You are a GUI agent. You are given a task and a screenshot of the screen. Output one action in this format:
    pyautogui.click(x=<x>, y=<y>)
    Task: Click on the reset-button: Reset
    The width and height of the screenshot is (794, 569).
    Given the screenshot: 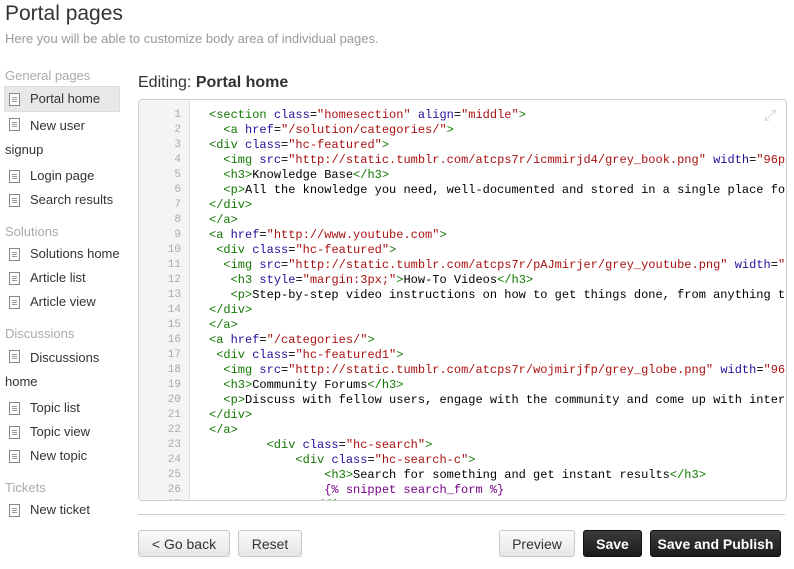 What is the action you would take?
    pyautogui.click(x=270, y=543)
    